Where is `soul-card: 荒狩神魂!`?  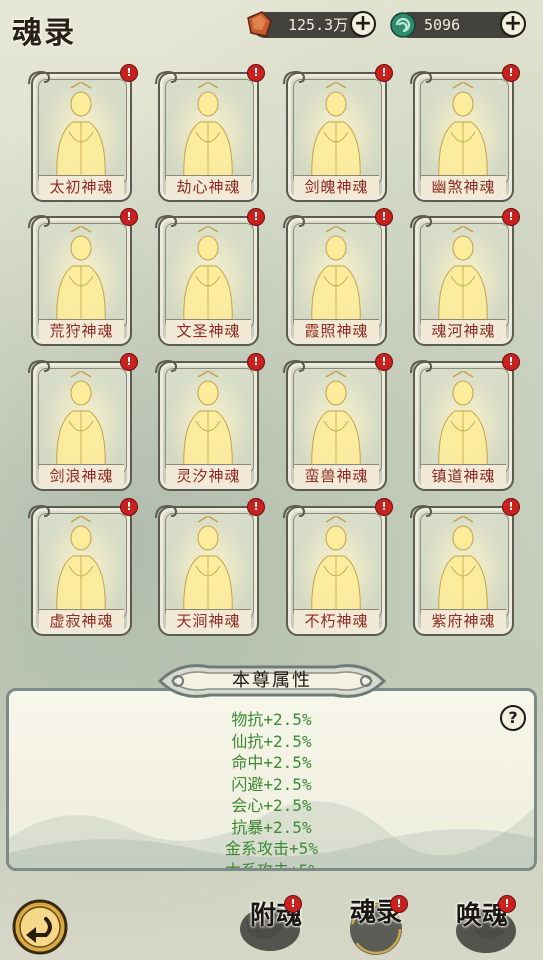
soul-card: 荒狩神魂! is located at coordinates (83, 277).